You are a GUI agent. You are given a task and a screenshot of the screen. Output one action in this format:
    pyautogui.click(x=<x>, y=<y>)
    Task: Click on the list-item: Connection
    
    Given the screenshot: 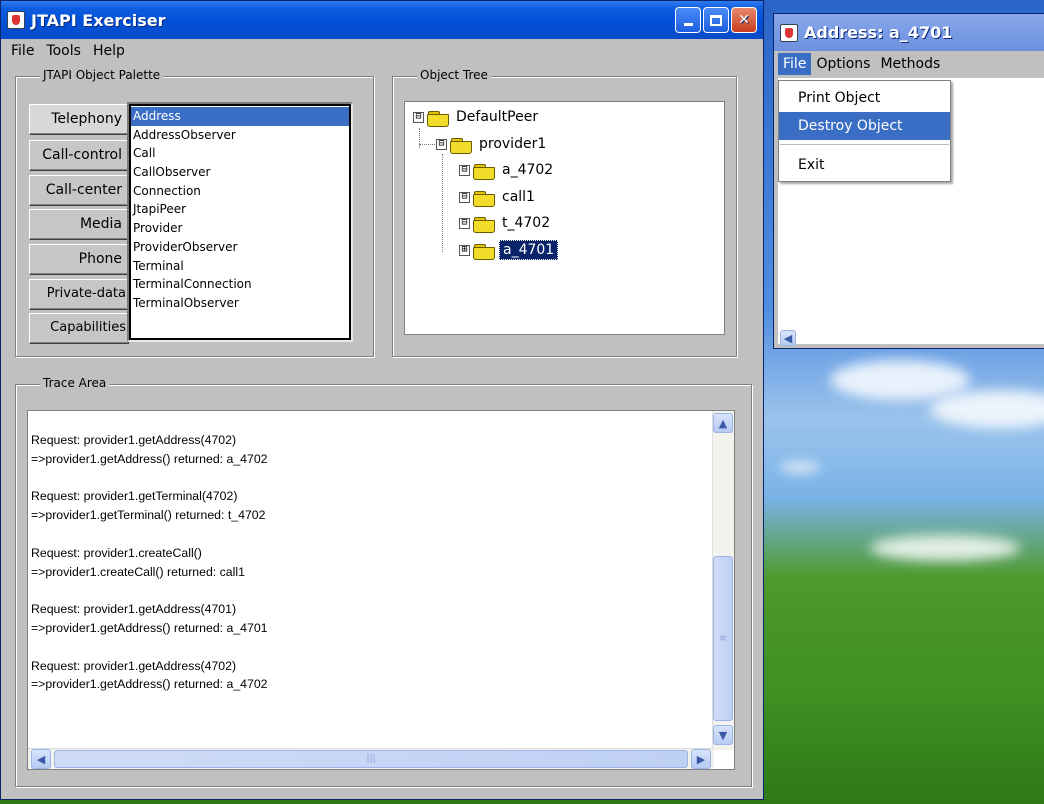 What is the action you would take?
    pyautogui.click(x=240, y=191)
    